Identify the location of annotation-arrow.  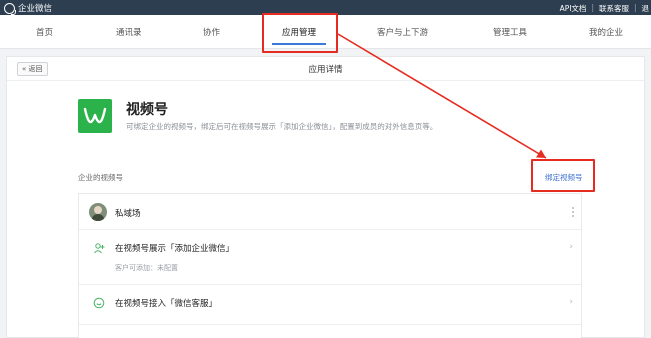
(442, 96).